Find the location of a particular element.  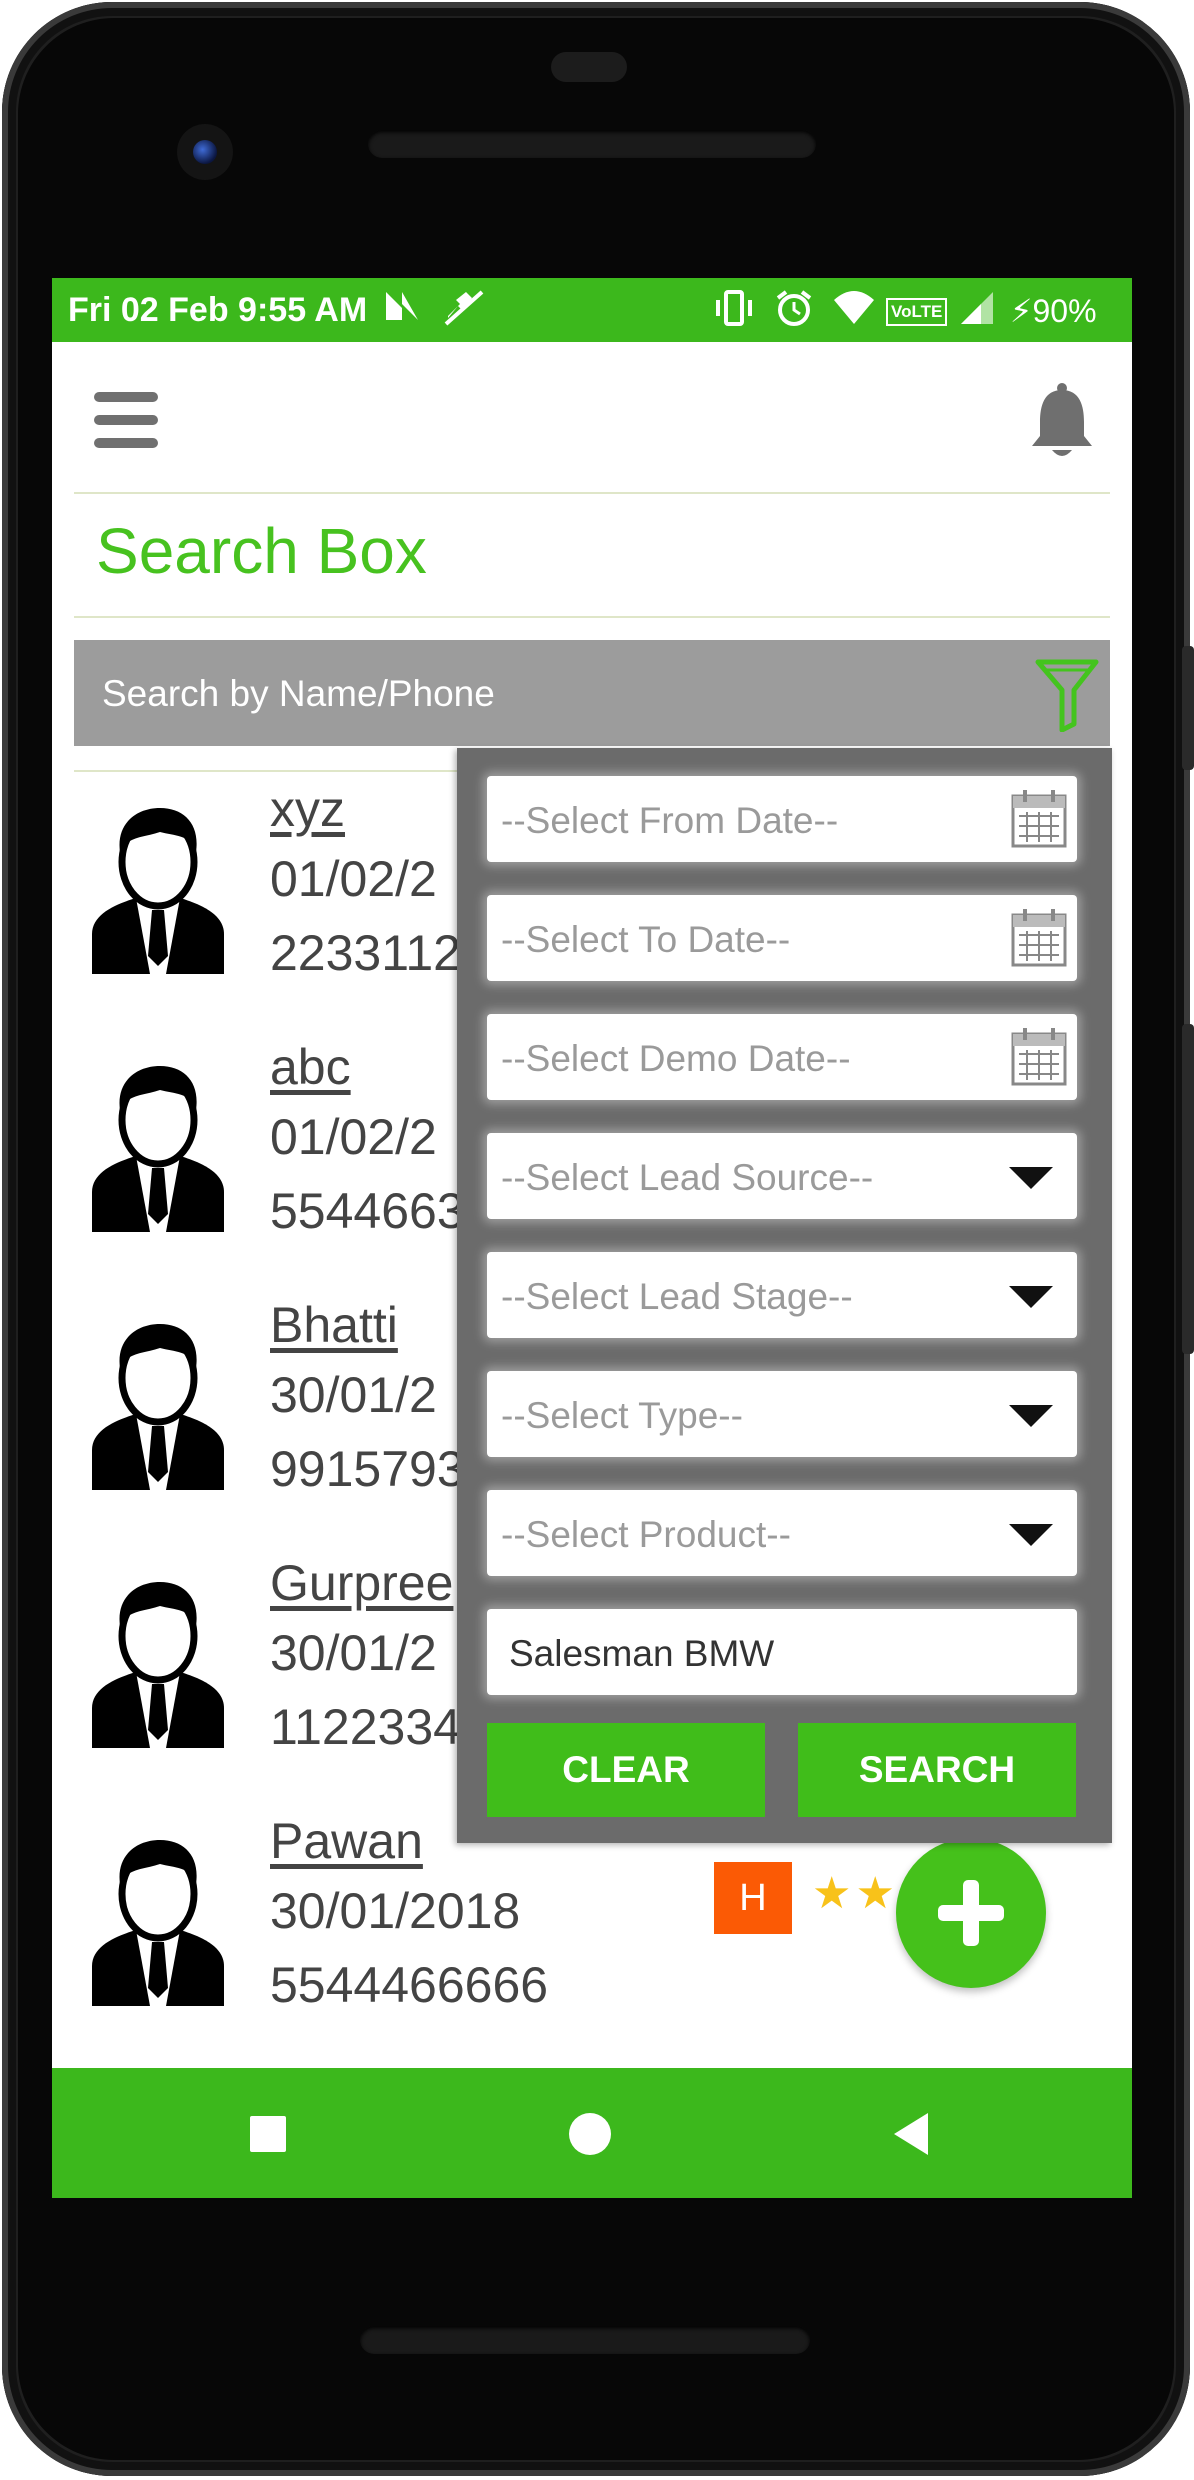

lead-source-select: --Select Lead Source-- is located at coordinates (782, 1176).